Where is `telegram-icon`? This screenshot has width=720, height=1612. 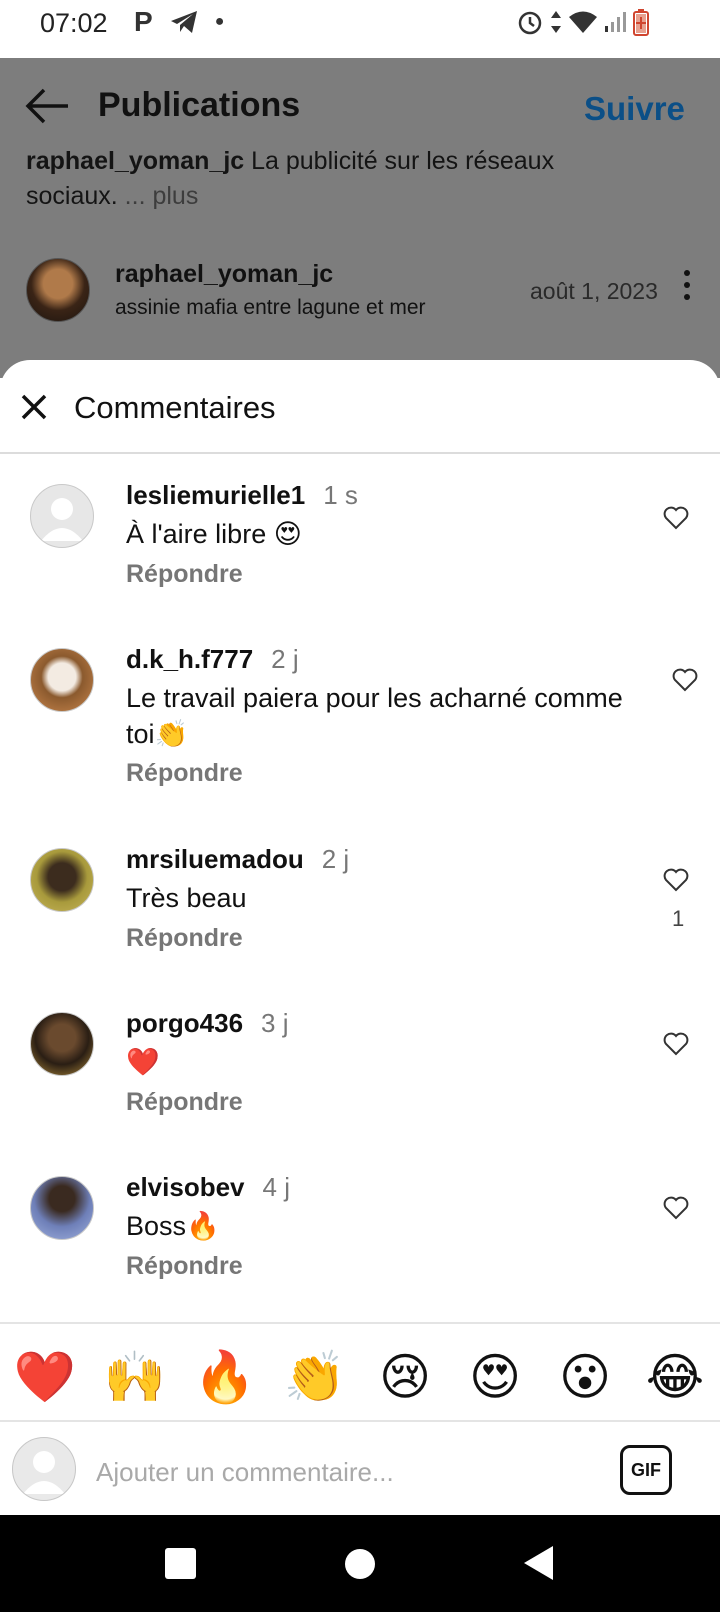
telegram-icon is located at coordinates (183, 22).